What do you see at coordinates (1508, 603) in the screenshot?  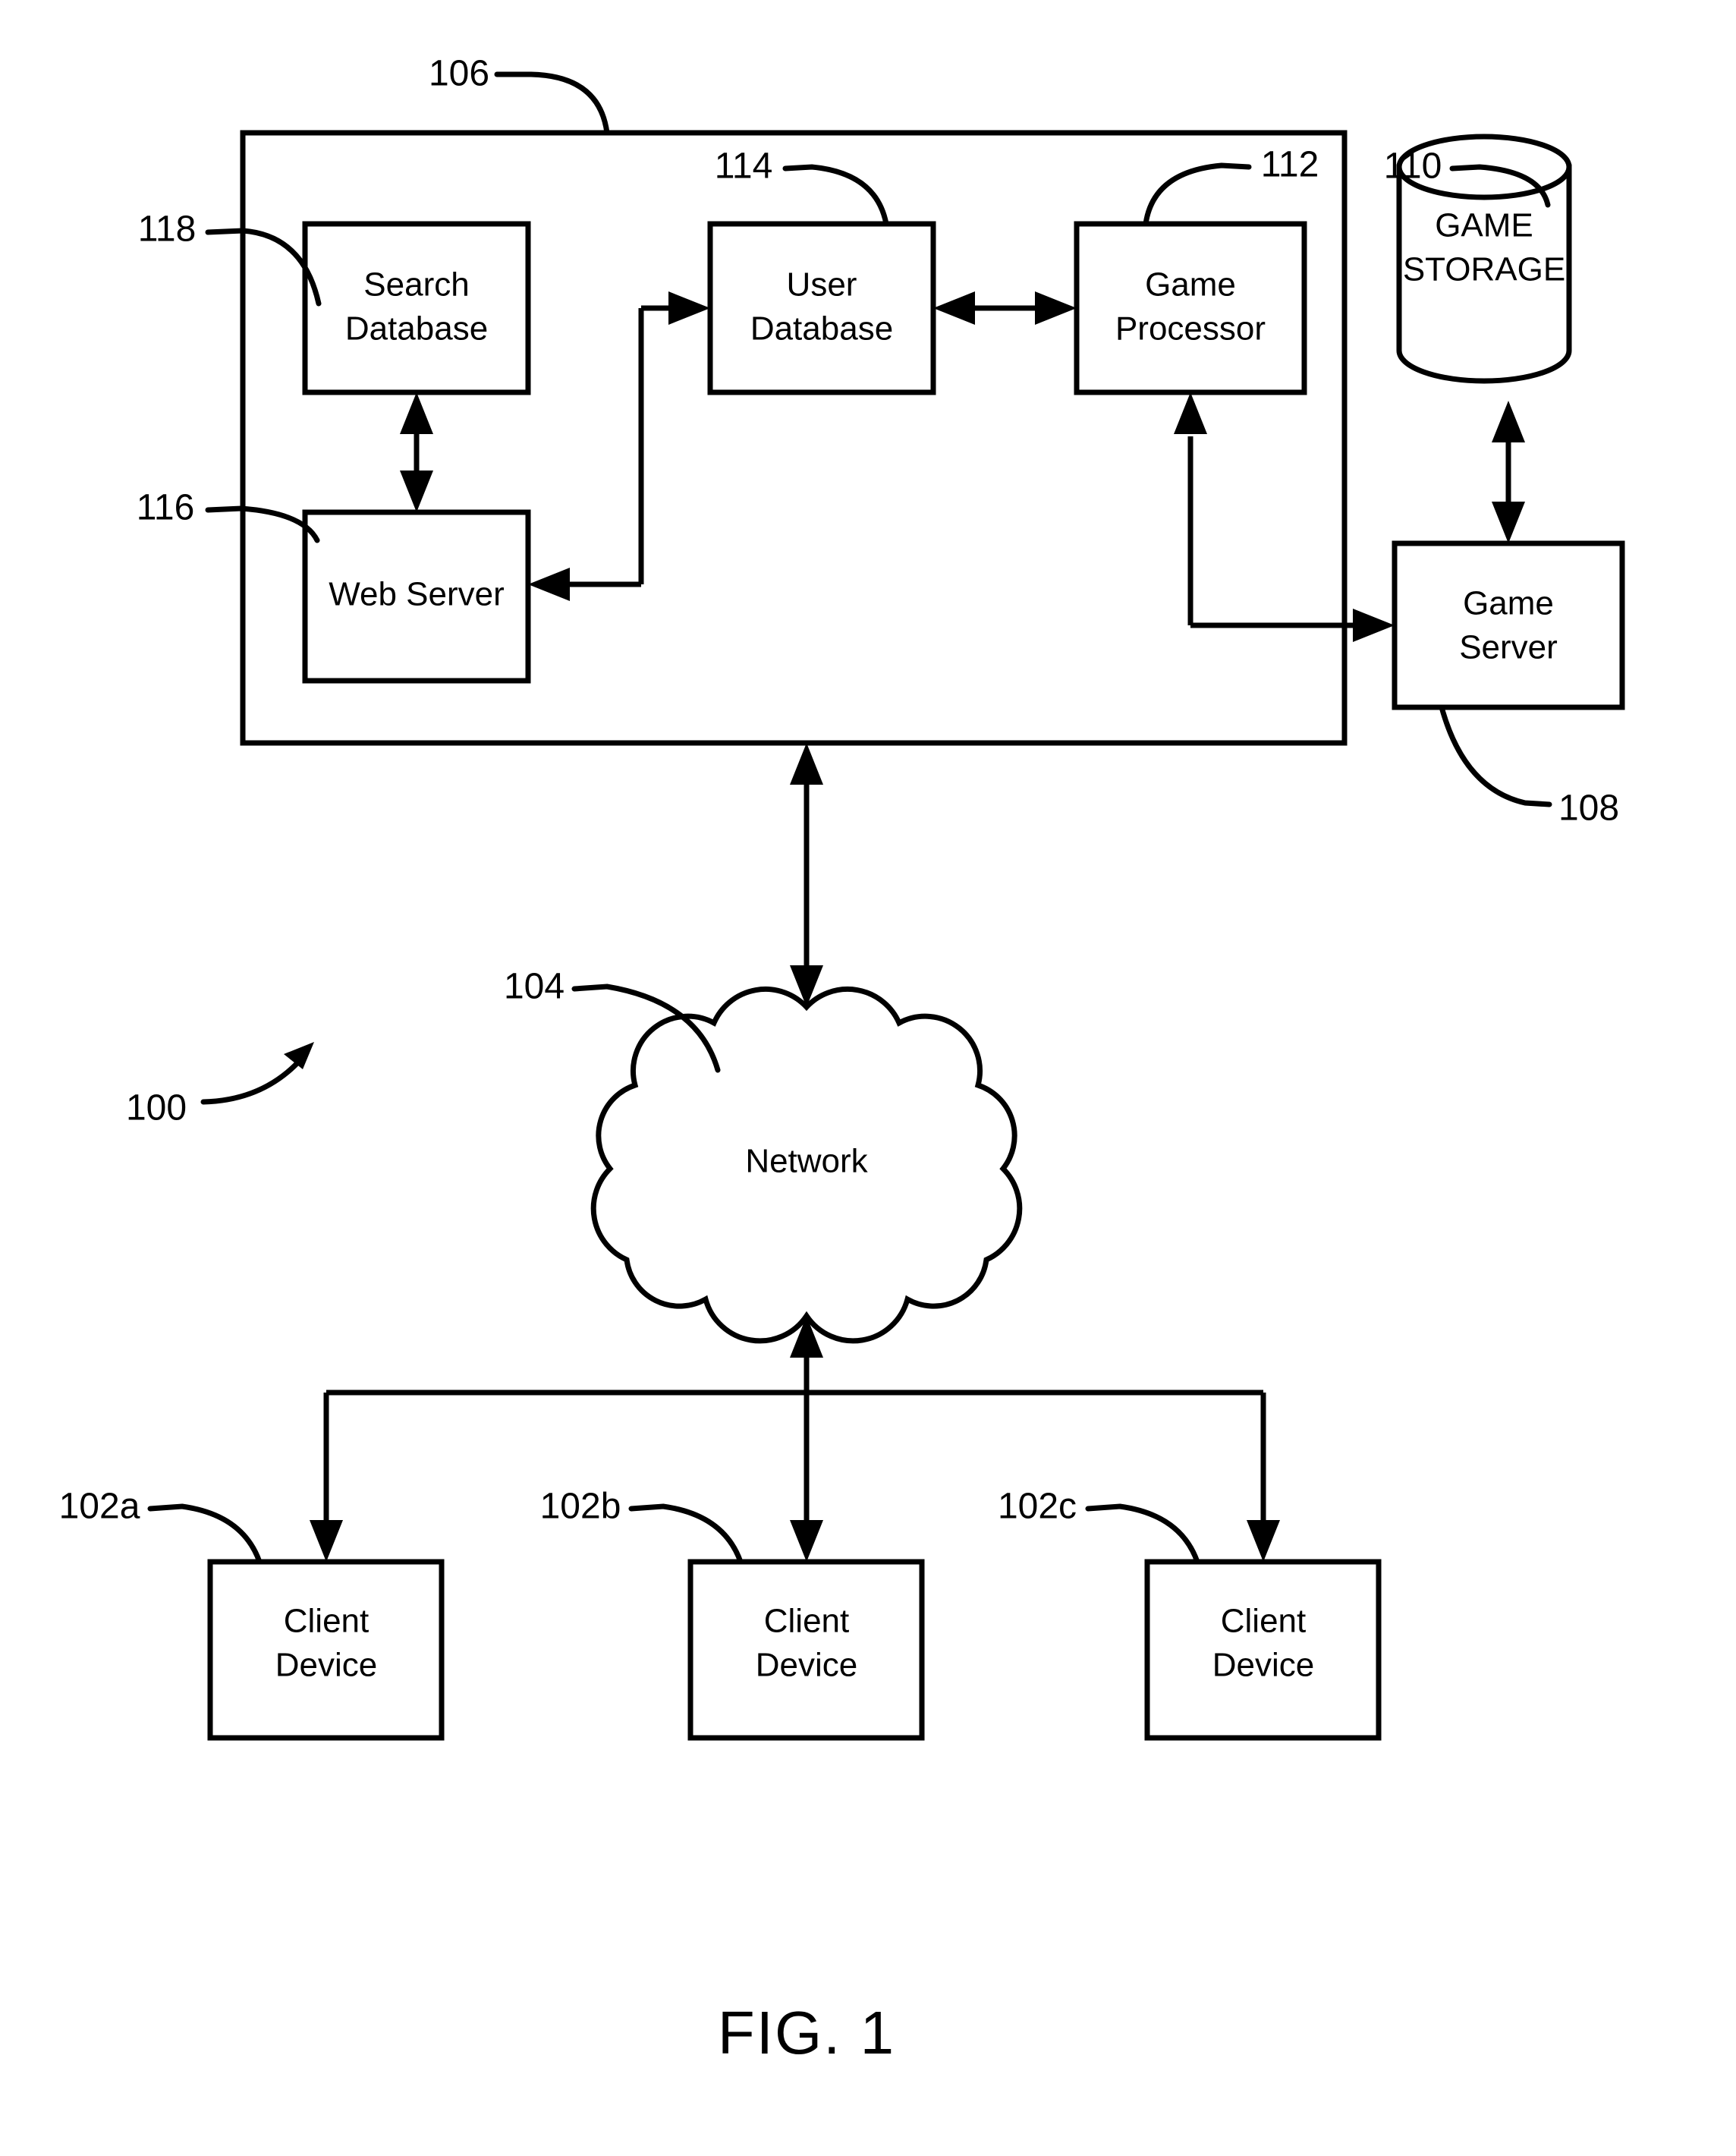 I see `game-server-label-line1: Game` at bounding box center [1508, 603].